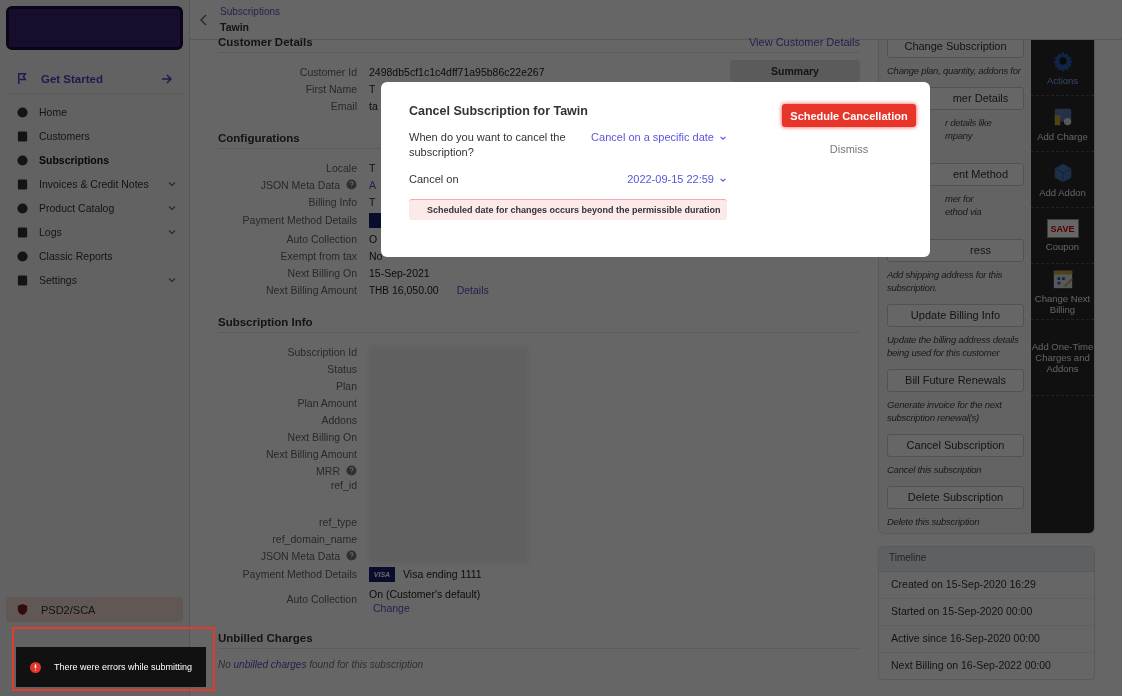  What do you see at coordinates (331, 88) in the screenshot?
I see `field-label: First Name` at bounding box center [331, 88].